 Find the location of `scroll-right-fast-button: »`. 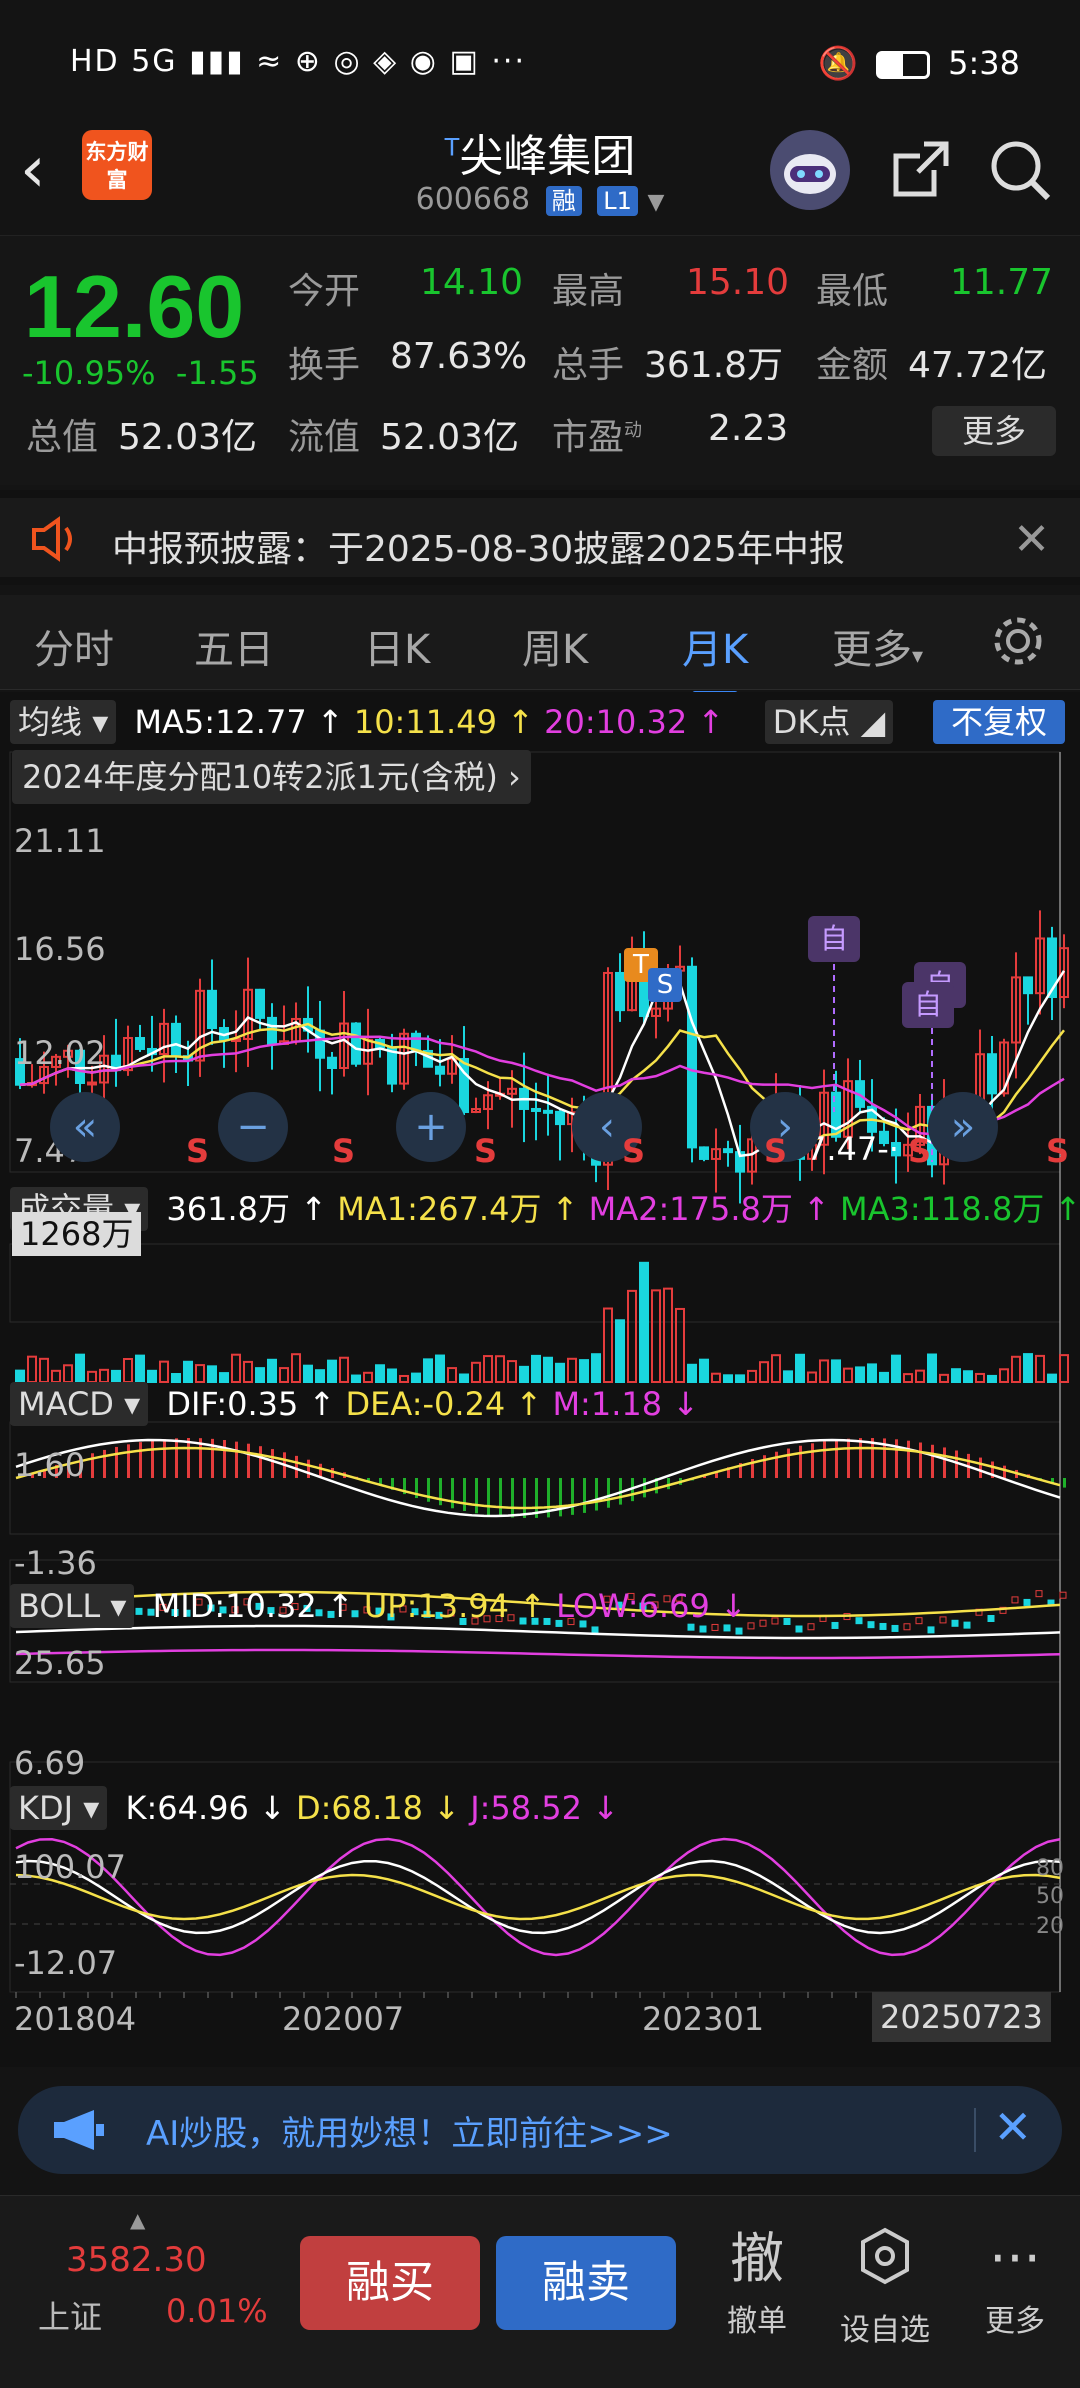

scroll-right-fast-button: » is located at coordinates (963, 1127).